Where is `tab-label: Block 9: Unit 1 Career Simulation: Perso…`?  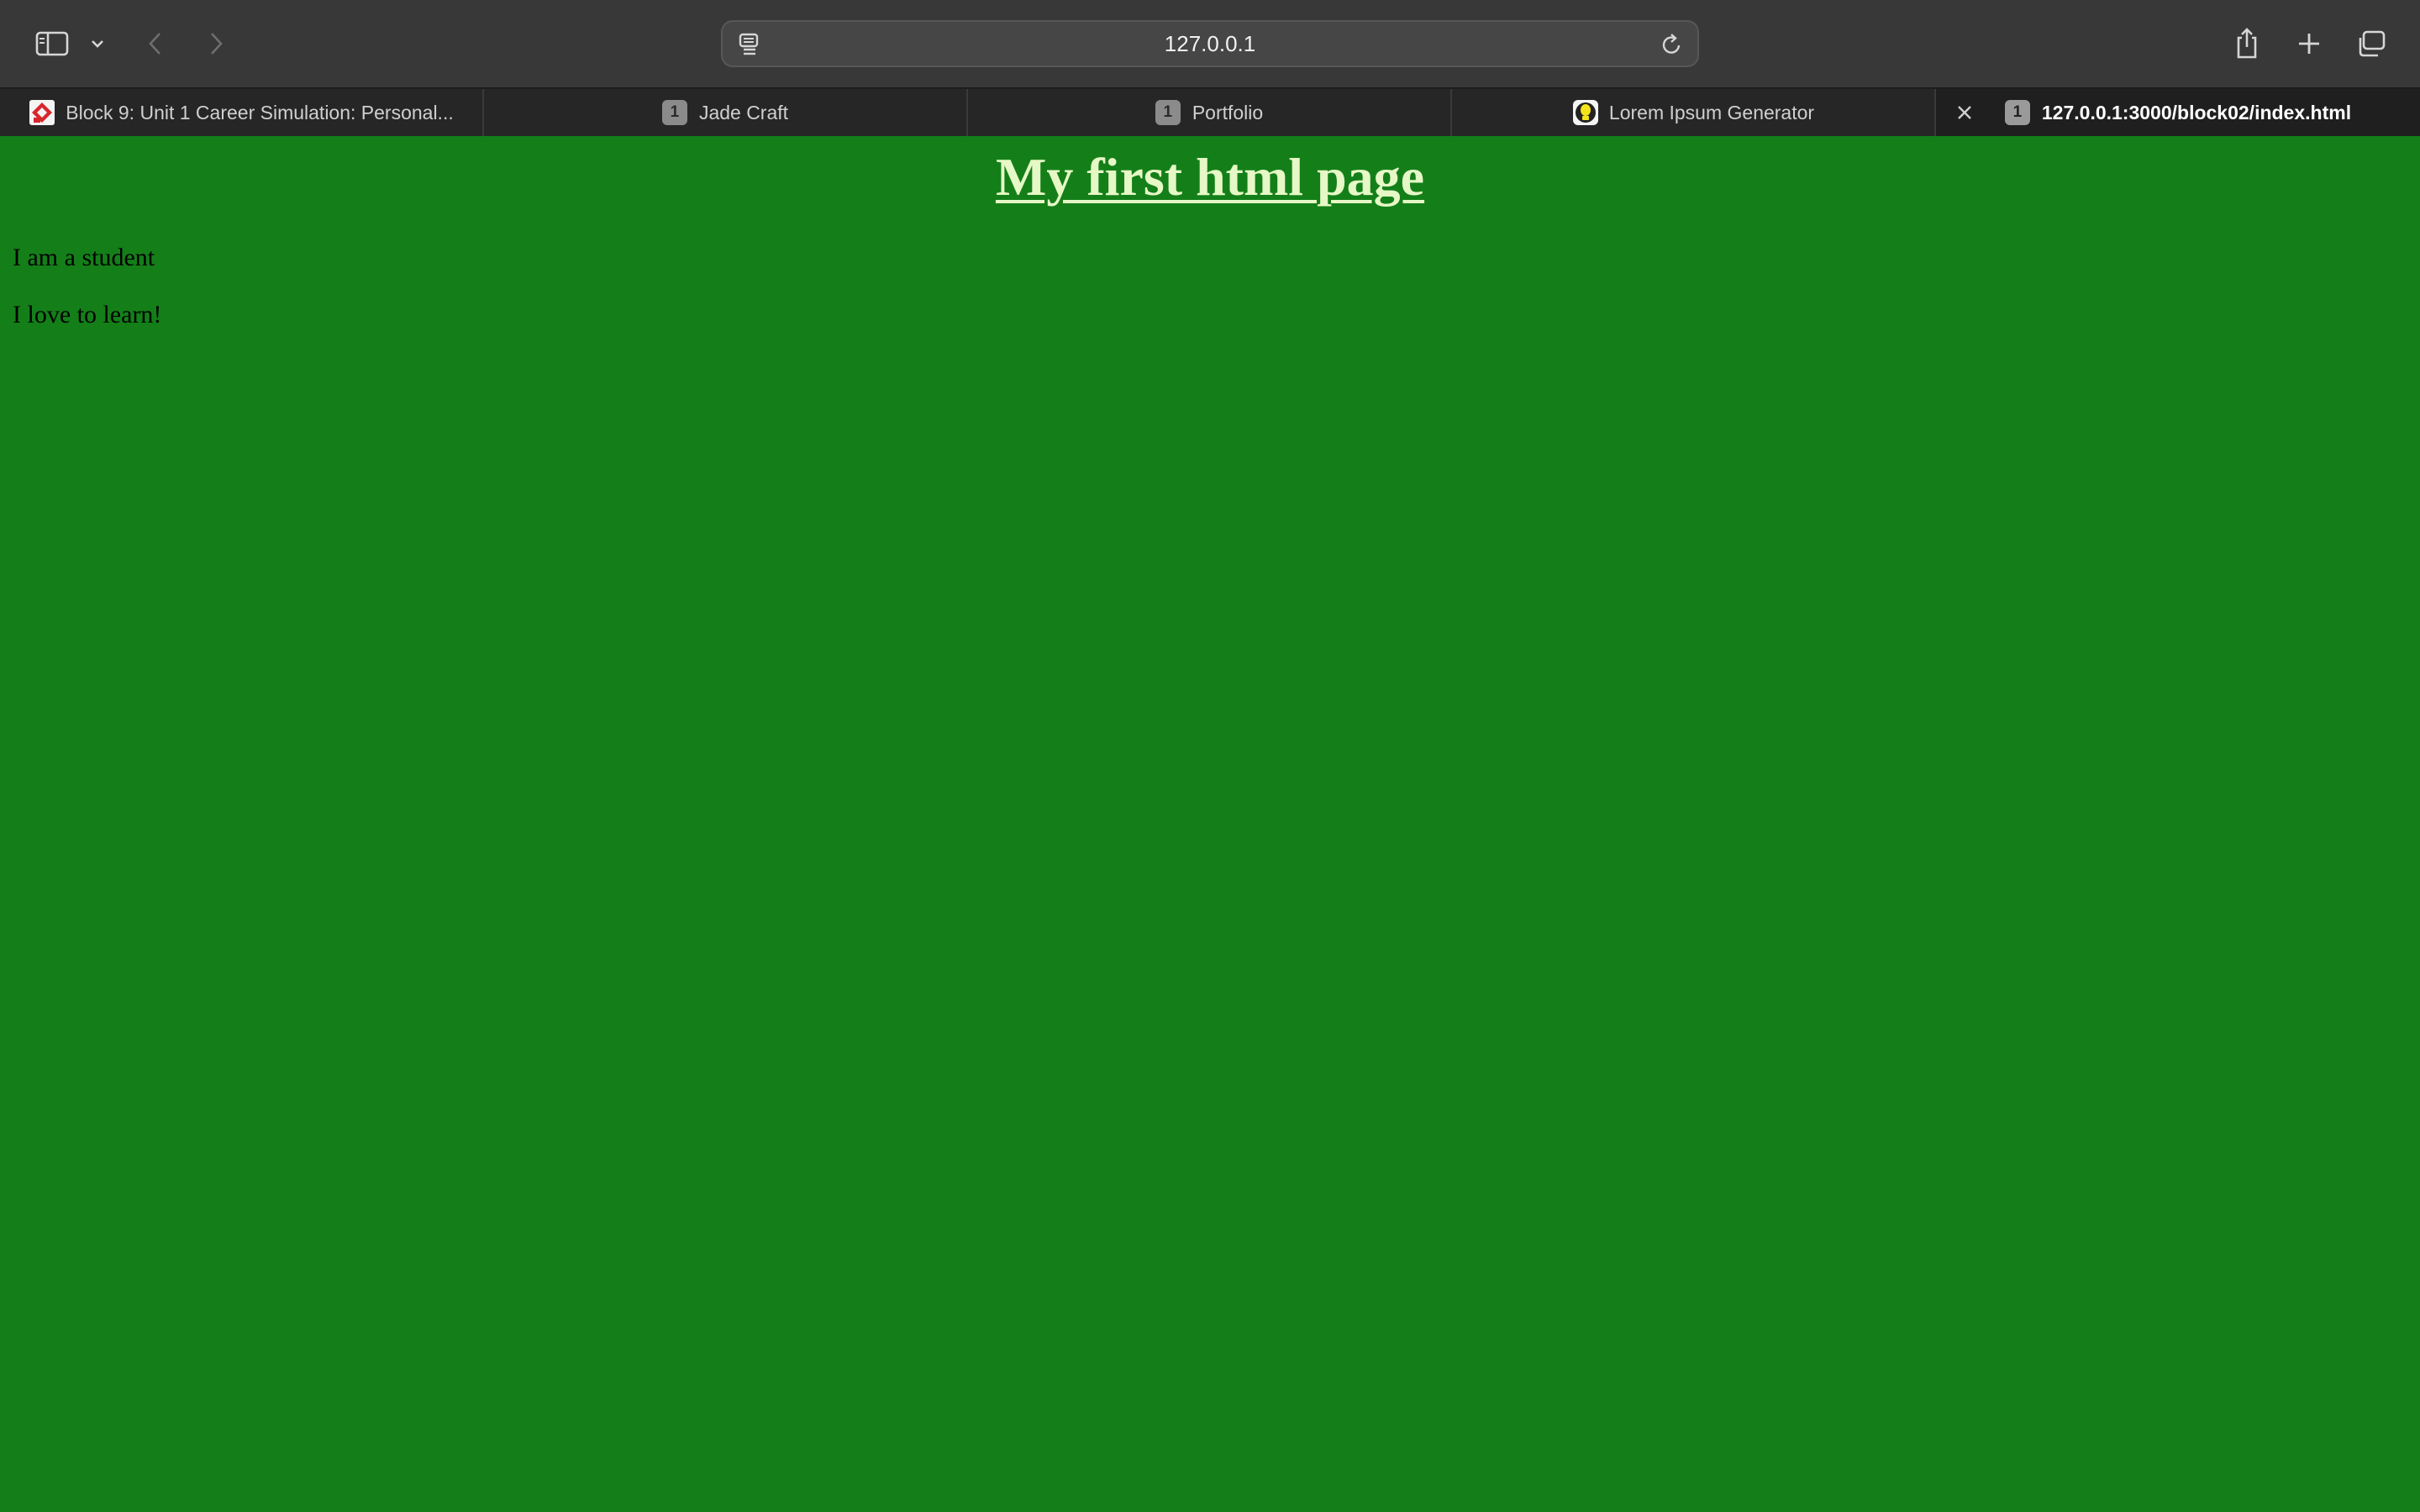 tab-label: Block 9: Unit 1 Career Simulation: Perso… is located at coordinates (260, 112).